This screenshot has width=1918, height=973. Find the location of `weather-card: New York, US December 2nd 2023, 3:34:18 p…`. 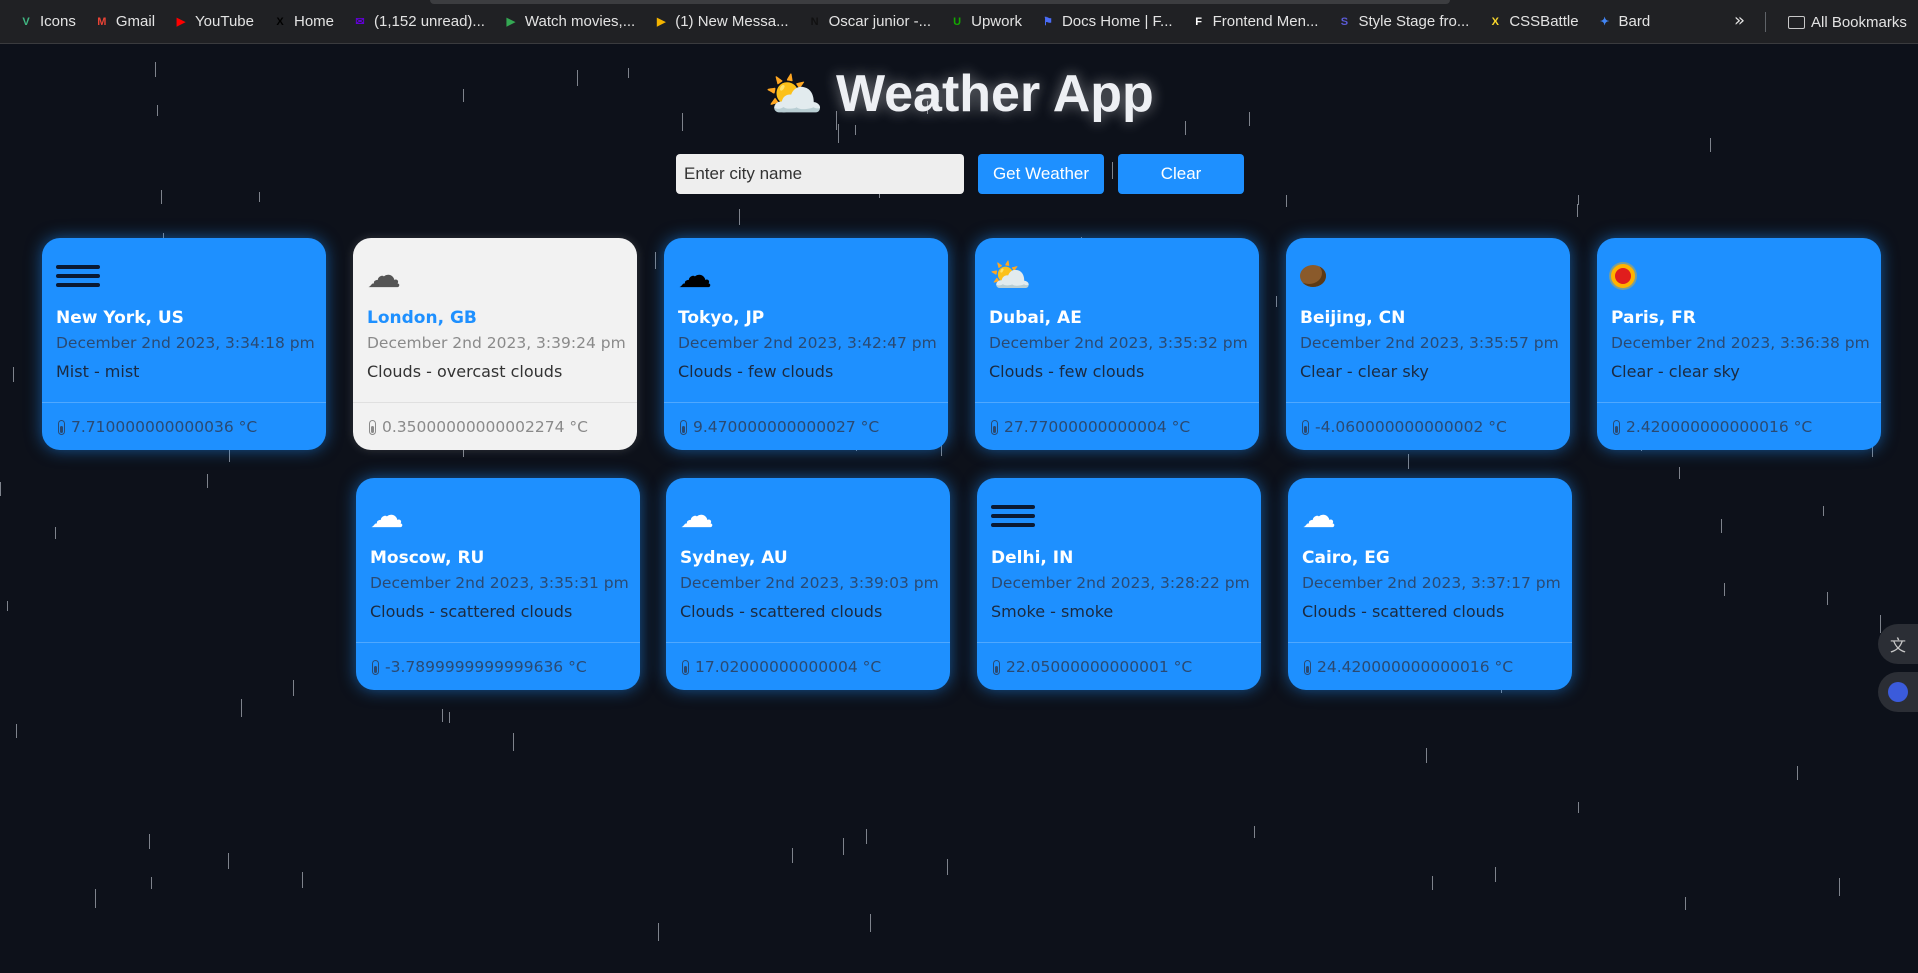

weather-card: New York, US December 2nd 2023, 3:34:18 p… is located at coordinates (184, 344).